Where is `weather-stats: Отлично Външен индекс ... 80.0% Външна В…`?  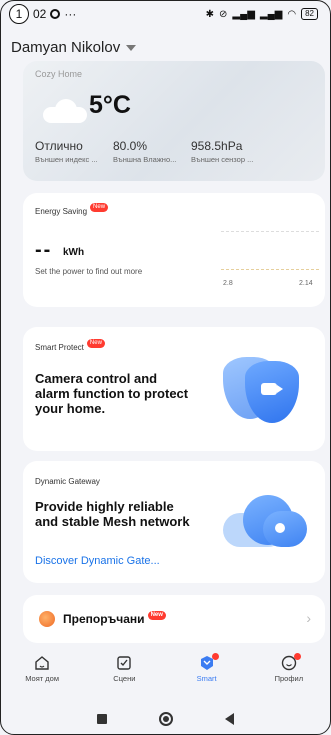 weather-stats: Отлично Външен индекс ... 80.0% Външна В… is located at coordinates (152, 151).